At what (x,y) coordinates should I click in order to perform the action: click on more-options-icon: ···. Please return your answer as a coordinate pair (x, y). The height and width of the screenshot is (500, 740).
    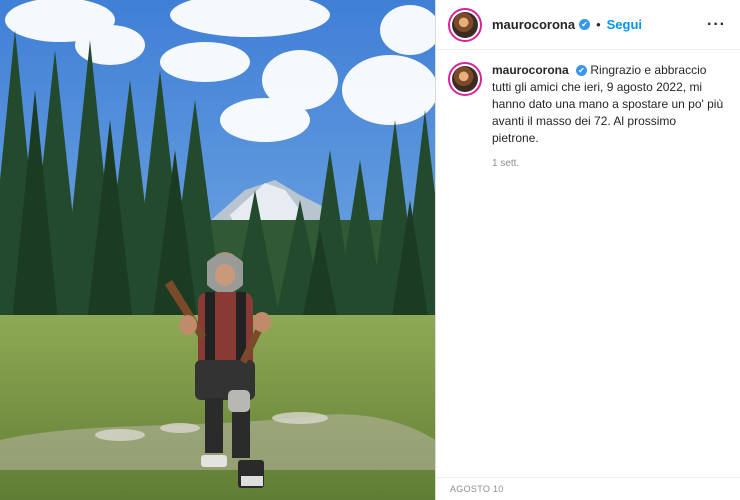
    Looking at the image, I should click on (716, 25).